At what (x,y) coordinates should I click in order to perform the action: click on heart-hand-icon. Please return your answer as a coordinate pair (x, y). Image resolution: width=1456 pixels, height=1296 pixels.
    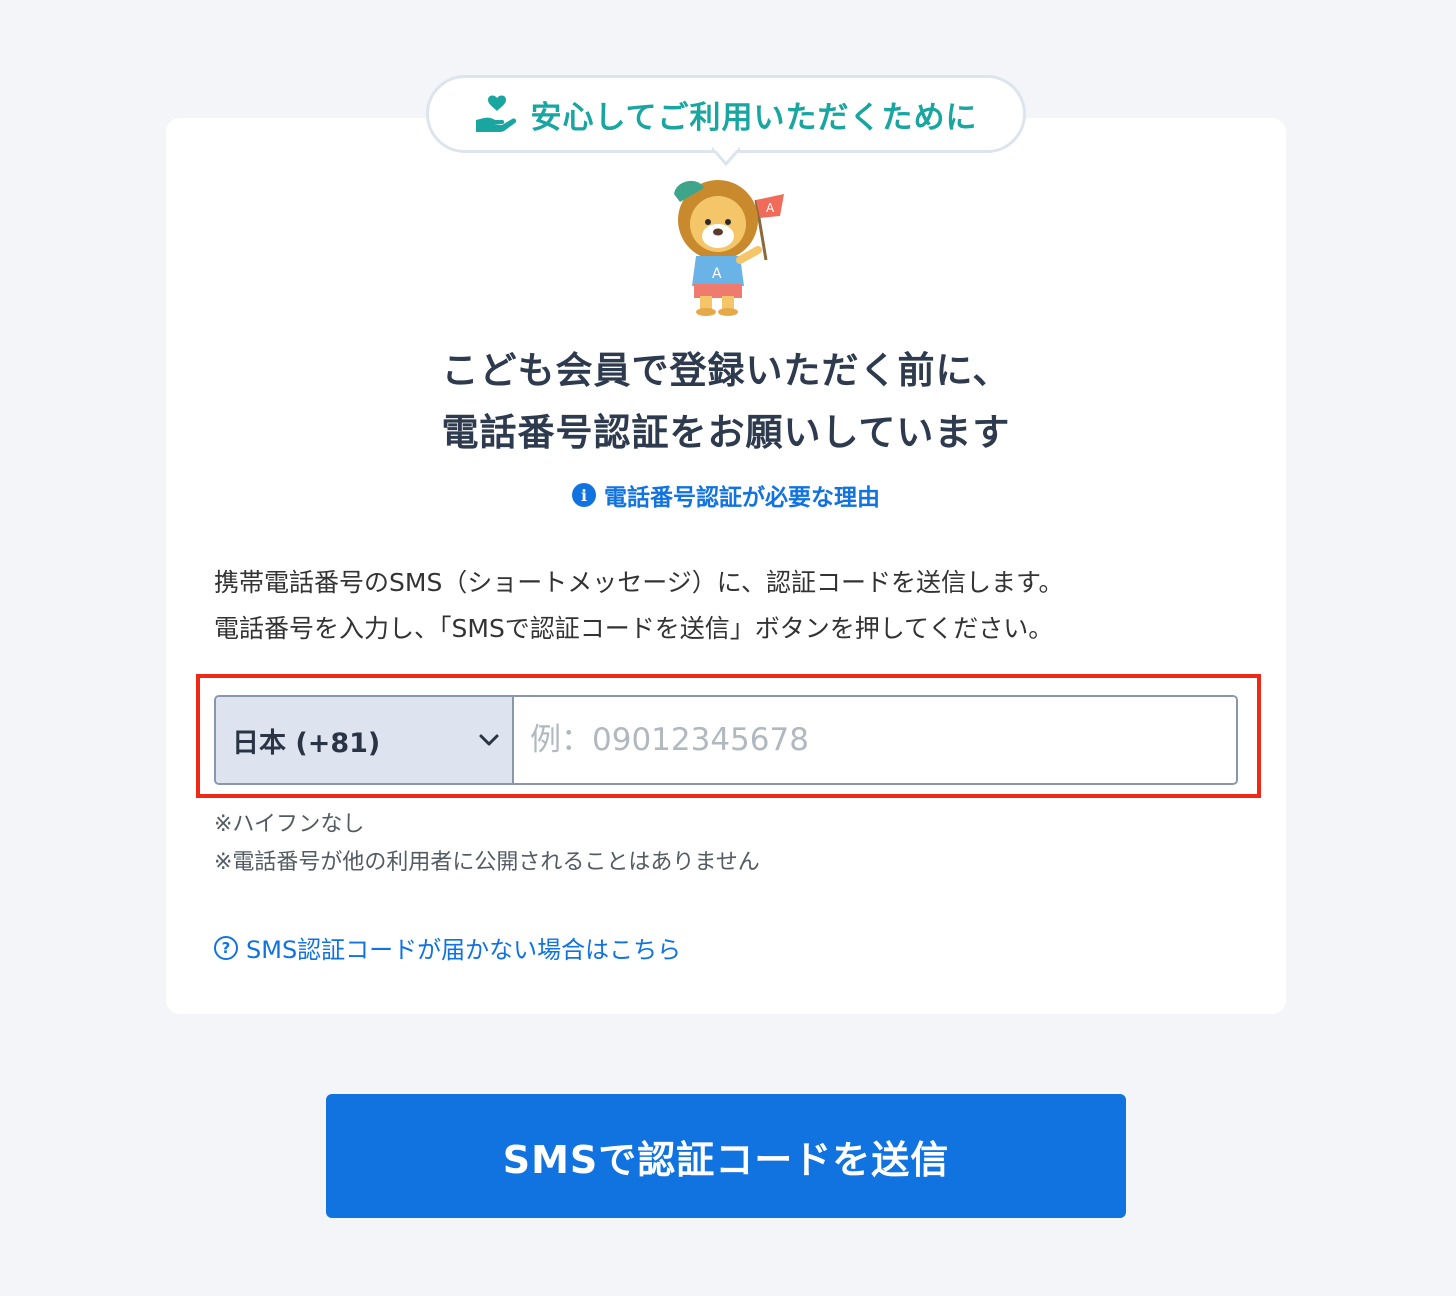
    Looking at the image, I should click on (496, 113).